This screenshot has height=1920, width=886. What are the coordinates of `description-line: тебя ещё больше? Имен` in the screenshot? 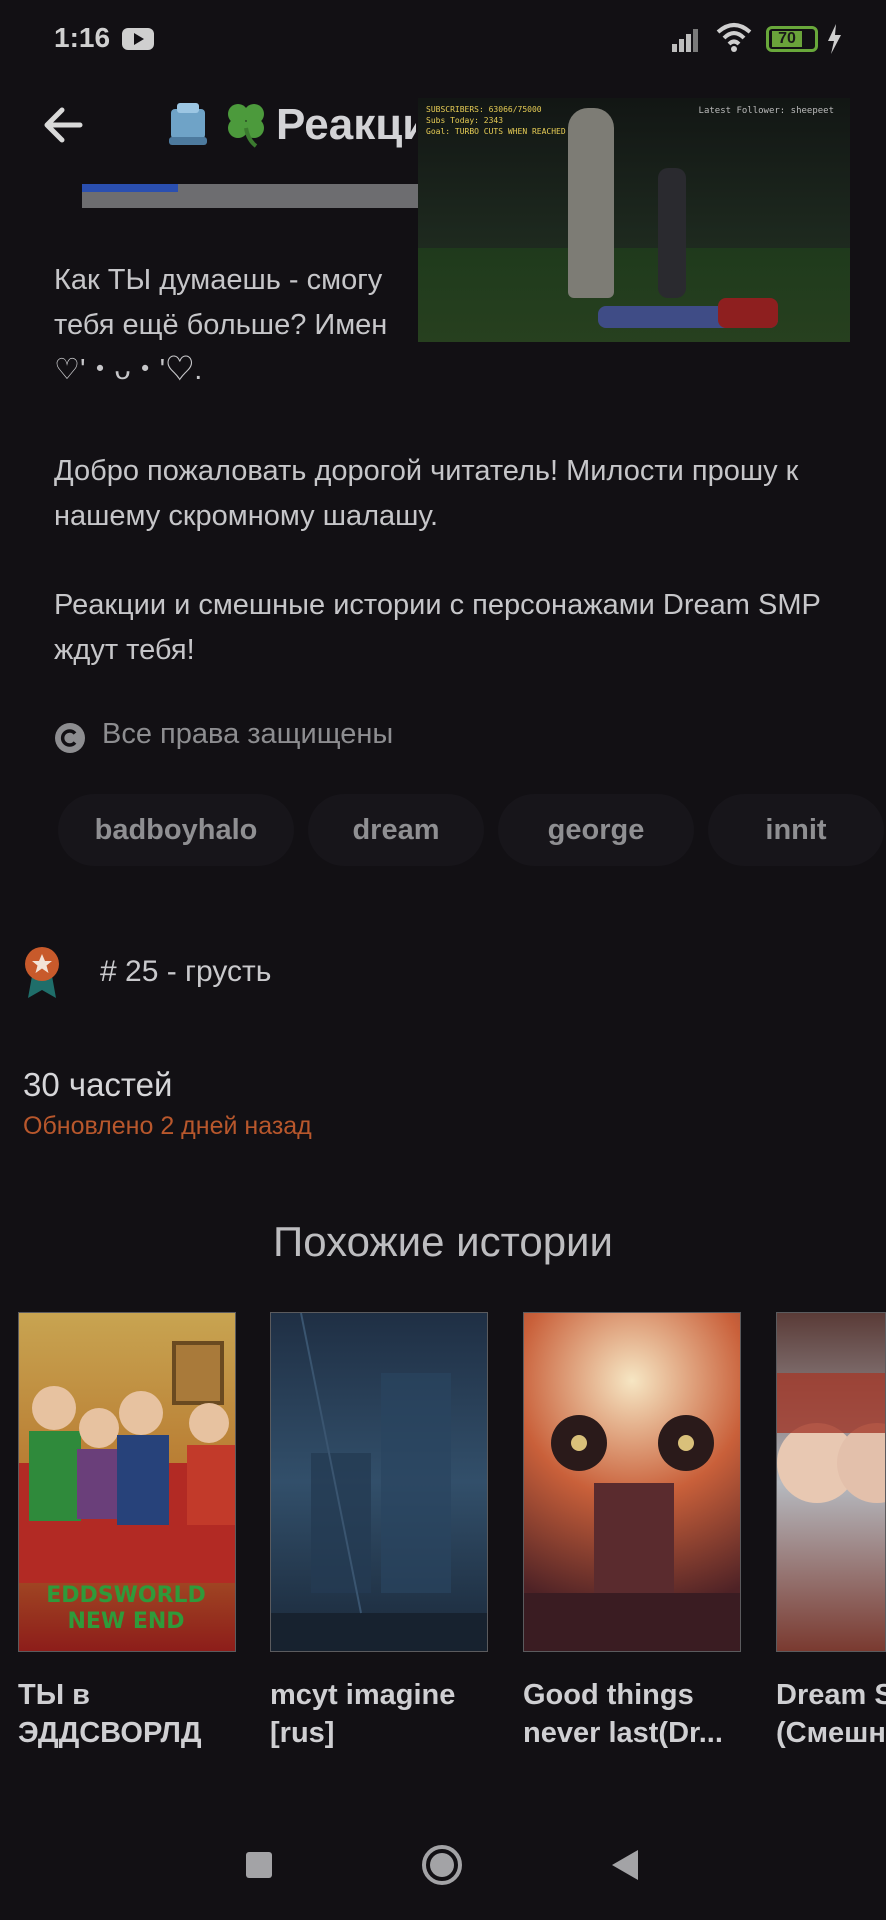 It's located at (221, 325).